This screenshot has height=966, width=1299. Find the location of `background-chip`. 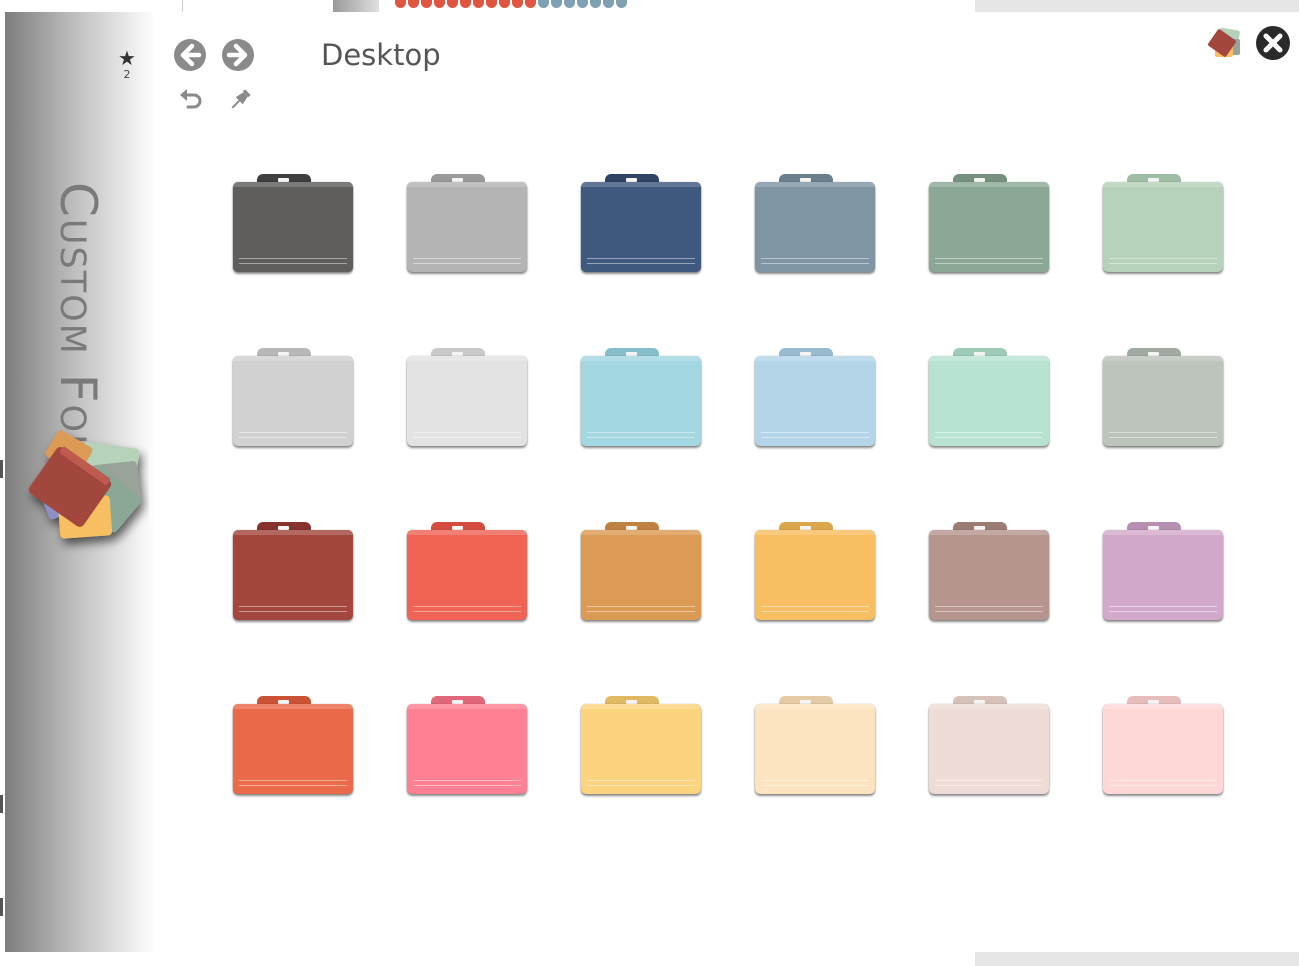

background-chip is located at coordinates (356, 6).